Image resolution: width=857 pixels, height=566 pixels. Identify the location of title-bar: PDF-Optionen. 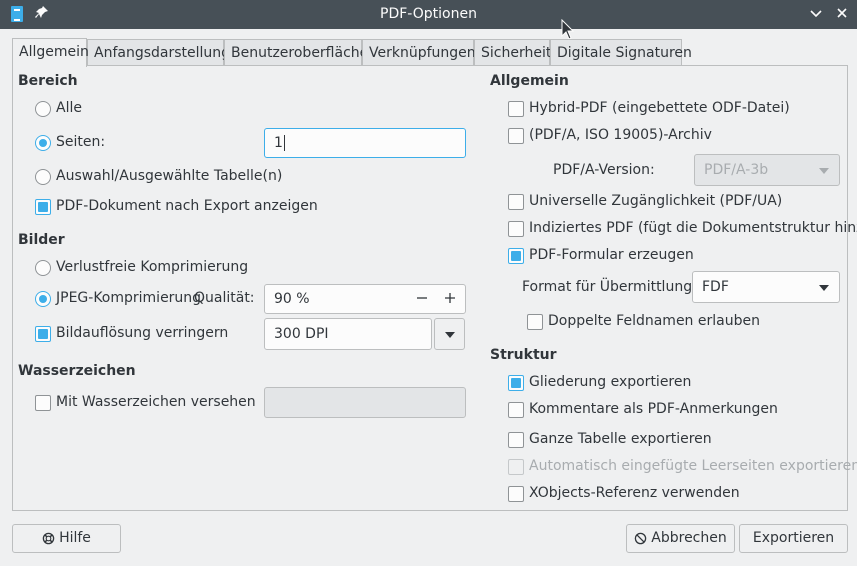
(428, 14).